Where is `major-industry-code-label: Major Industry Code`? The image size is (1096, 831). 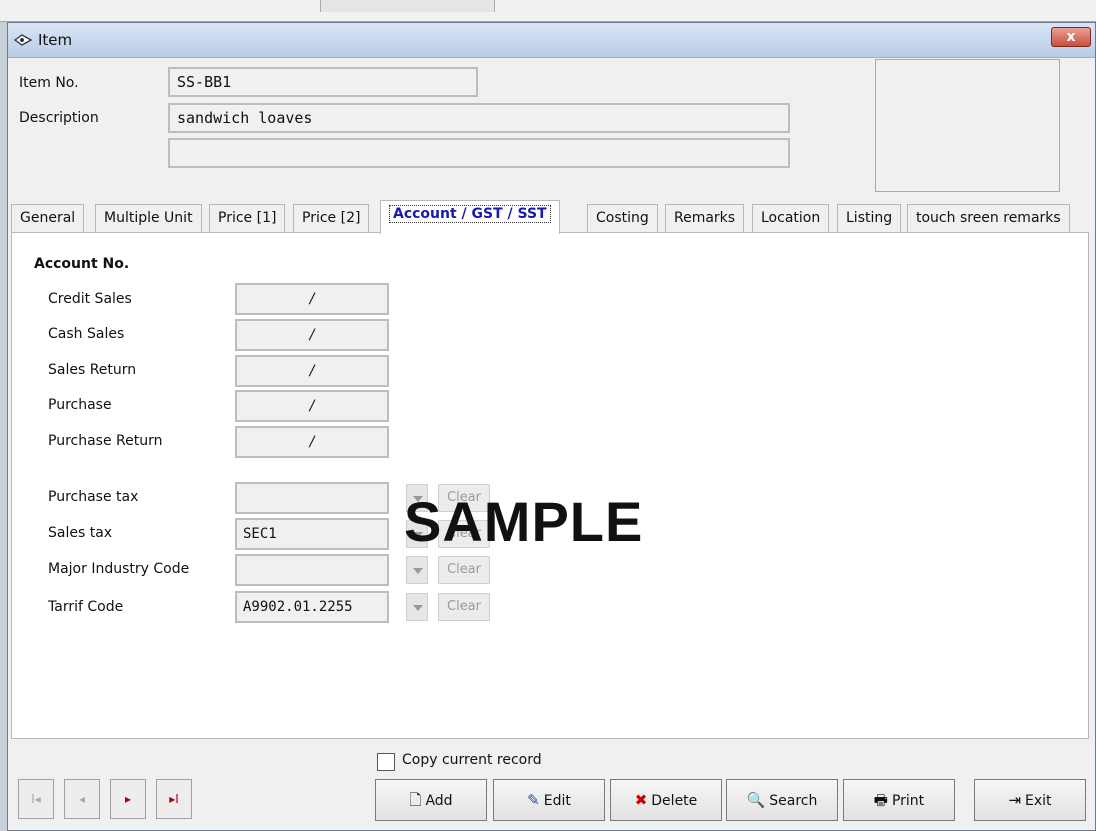 major-industry-code-label: Major Industry Code is located at coordinates (119, 569).